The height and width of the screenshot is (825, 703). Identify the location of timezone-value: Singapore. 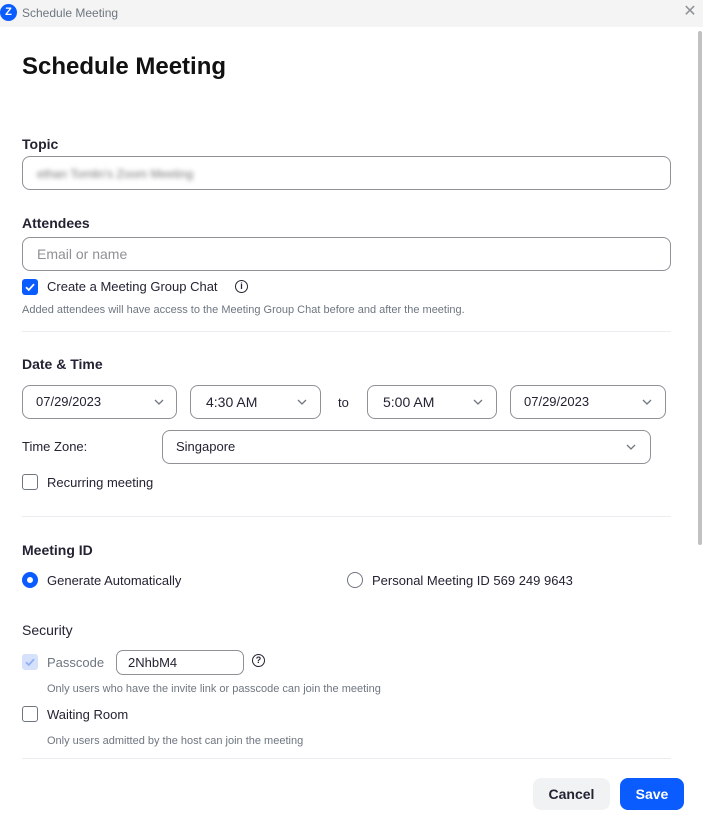
(206, 446).